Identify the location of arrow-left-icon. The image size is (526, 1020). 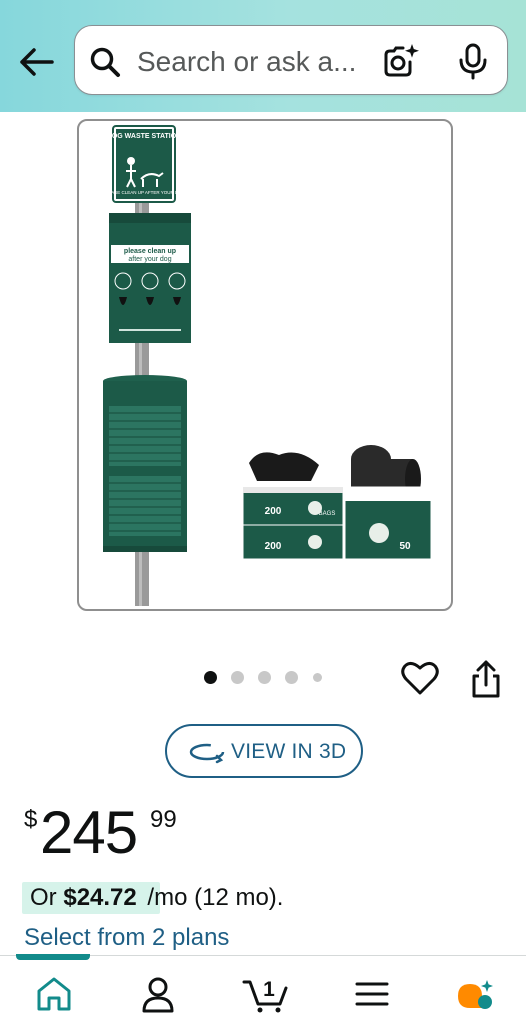
(37, 62).